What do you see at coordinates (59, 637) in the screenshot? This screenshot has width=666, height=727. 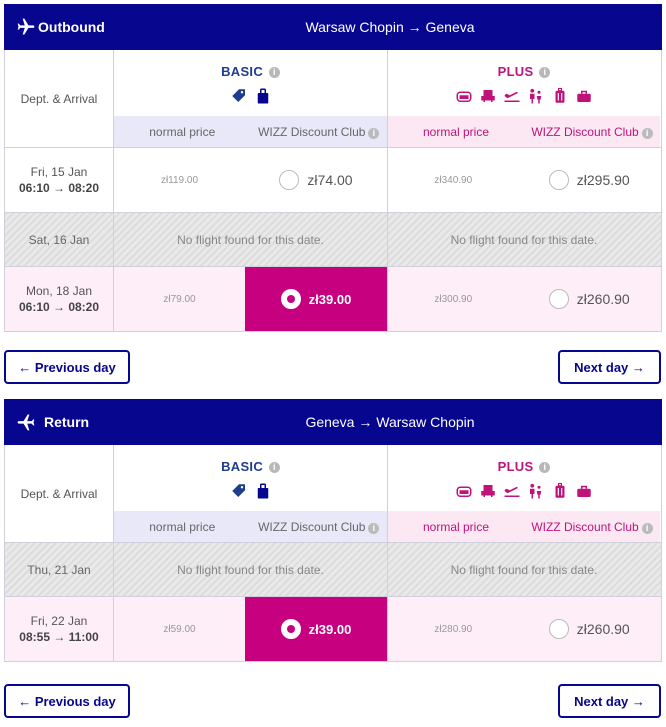 I see `flight-time: 08:55 → 11:00` at bounding box center [59, 637].